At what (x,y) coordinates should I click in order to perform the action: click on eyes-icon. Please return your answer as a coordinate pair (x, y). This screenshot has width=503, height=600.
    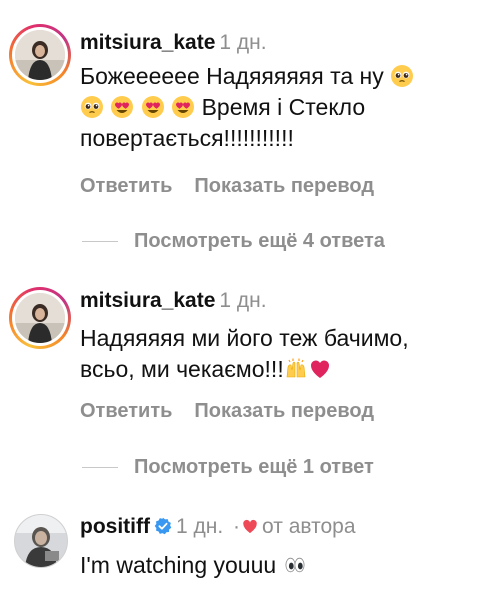
    Looking at the image, I should click on (295, 565).